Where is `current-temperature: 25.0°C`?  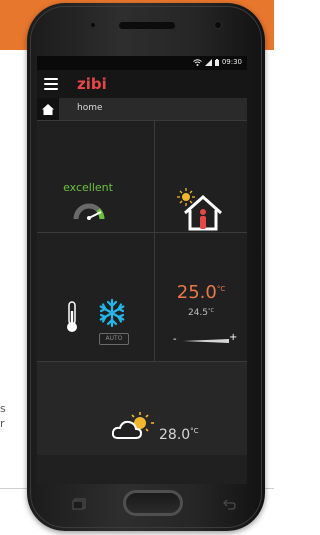 current-temperature: 25.0°C is located at coordinates (201, 292).